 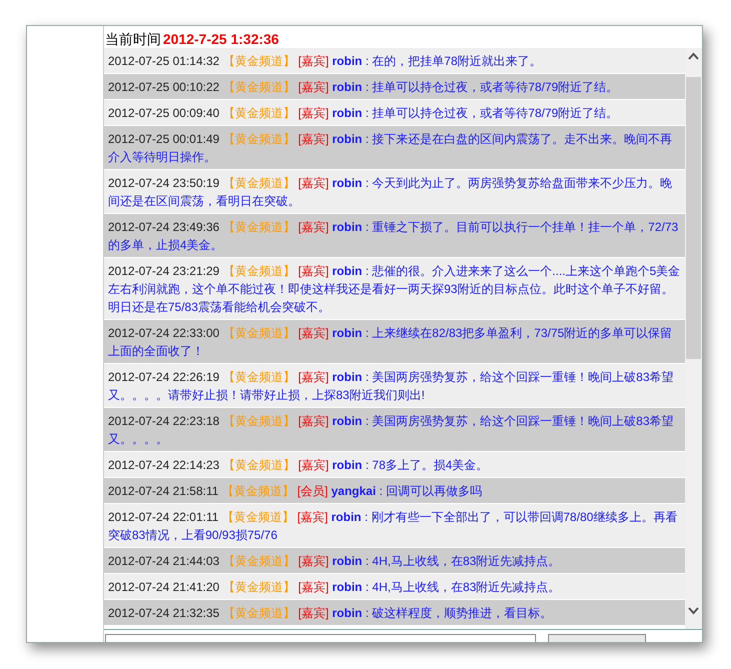 I want to click on message: 2012-07-24 21:58:11 【黄金频道】 [会员] yangkai : 回调可以再做多吗, so click(x=295, y=491).